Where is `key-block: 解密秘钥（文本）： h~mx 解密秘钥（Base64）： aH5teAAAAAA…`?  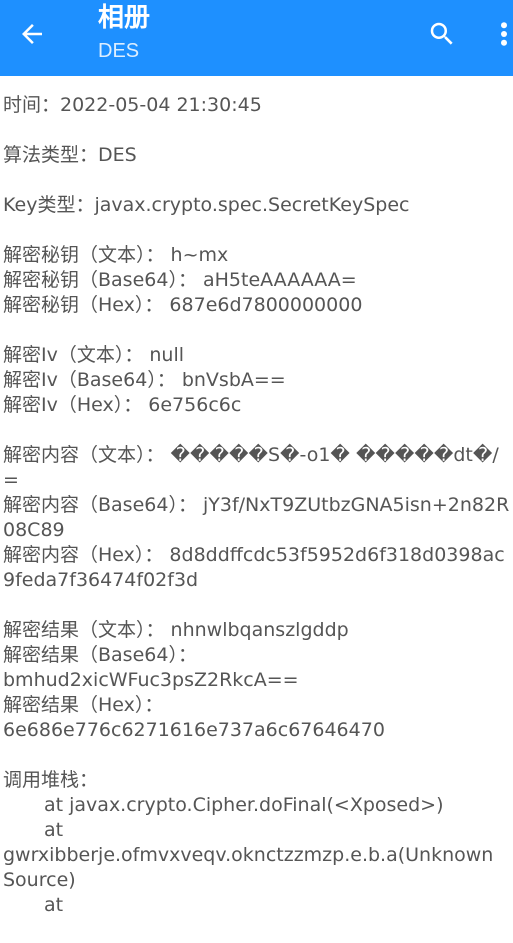
key-block: 解密秘钥（文本）： h~mx 解密秘钥（Base64）： aH5teAAAAAA… is located at coordinates (257, 280).